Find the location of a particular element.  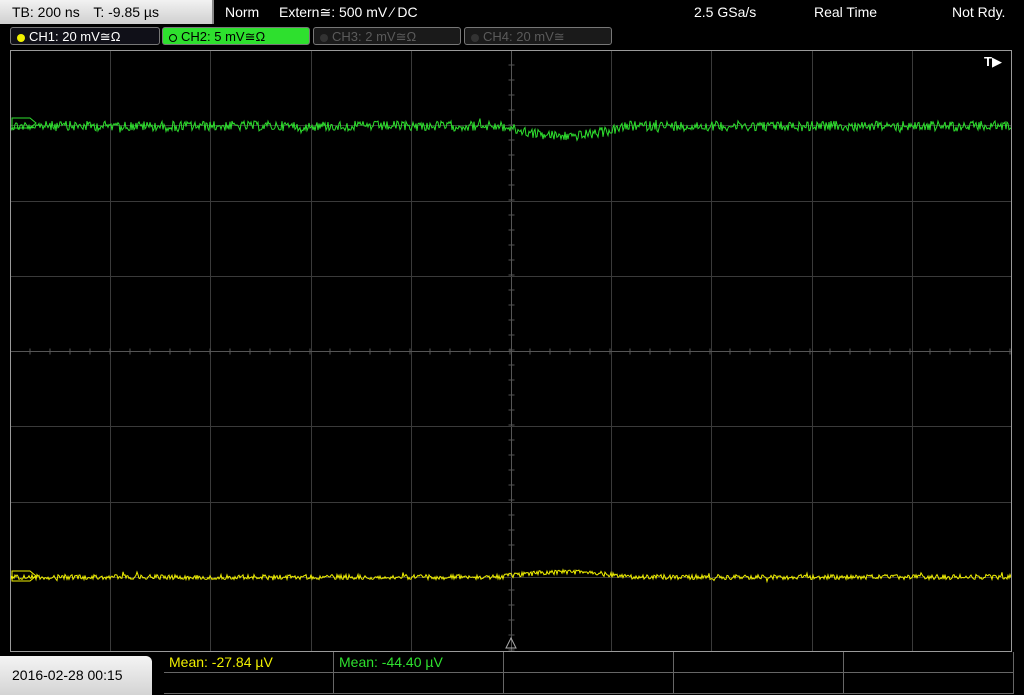

timebase-panel: TB: 200 ns T: -9.85 µs is located at coordinates (107, 12).